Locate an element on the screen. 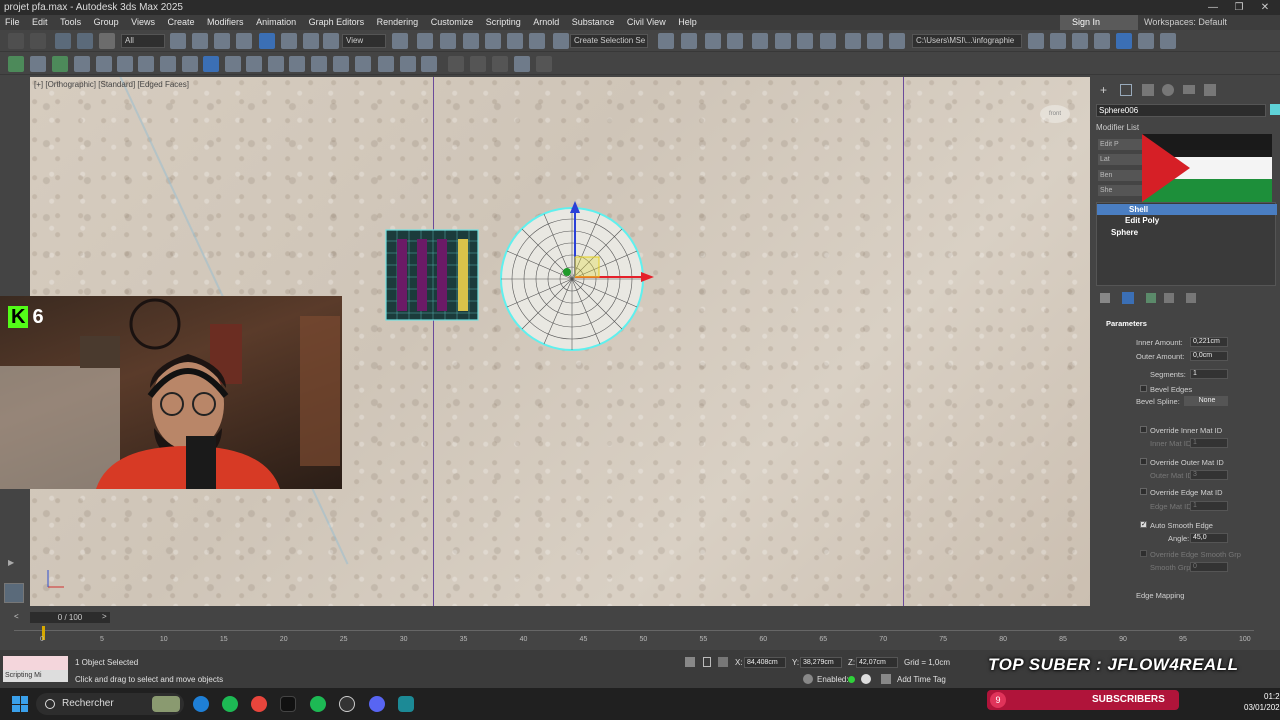 Image resolution: width=1280 pixels, height=720 pixels. arnold-icon is located at coordinates (1146, 41).